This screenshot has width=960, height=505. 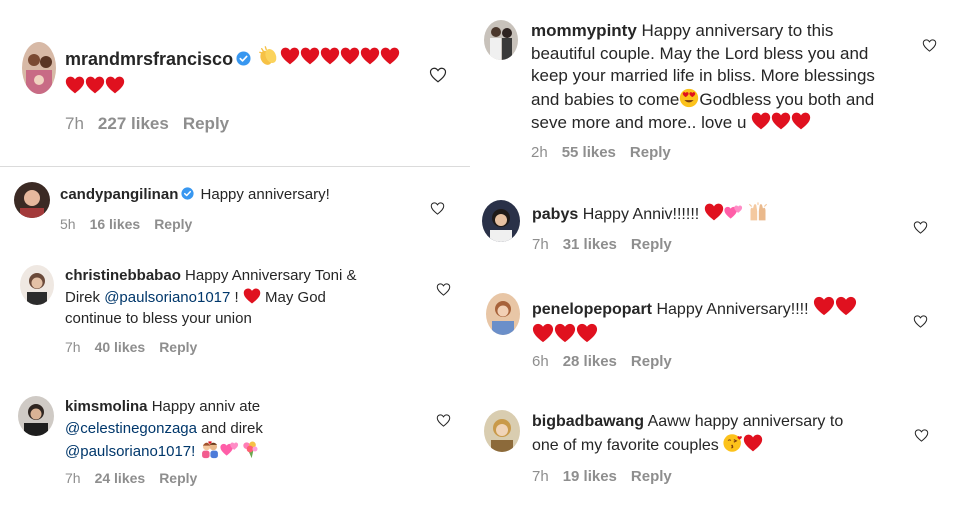 I want to click on comment-meta: 6h 28 likes Reply, so click(x=609, y=361).